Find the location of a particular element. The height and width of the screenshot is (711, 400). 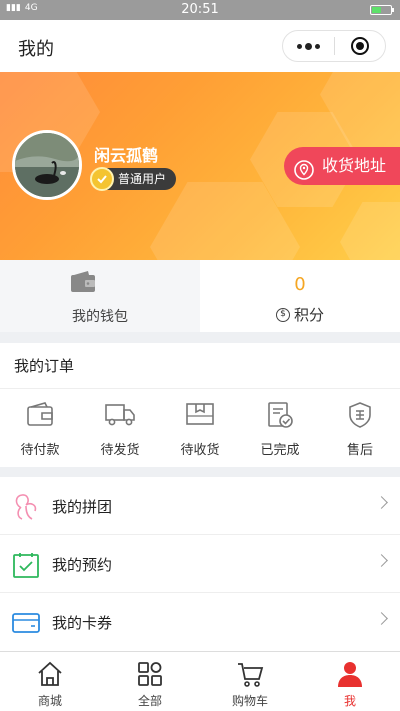

tab-all: 全部 is located at coordinates (150, 681).